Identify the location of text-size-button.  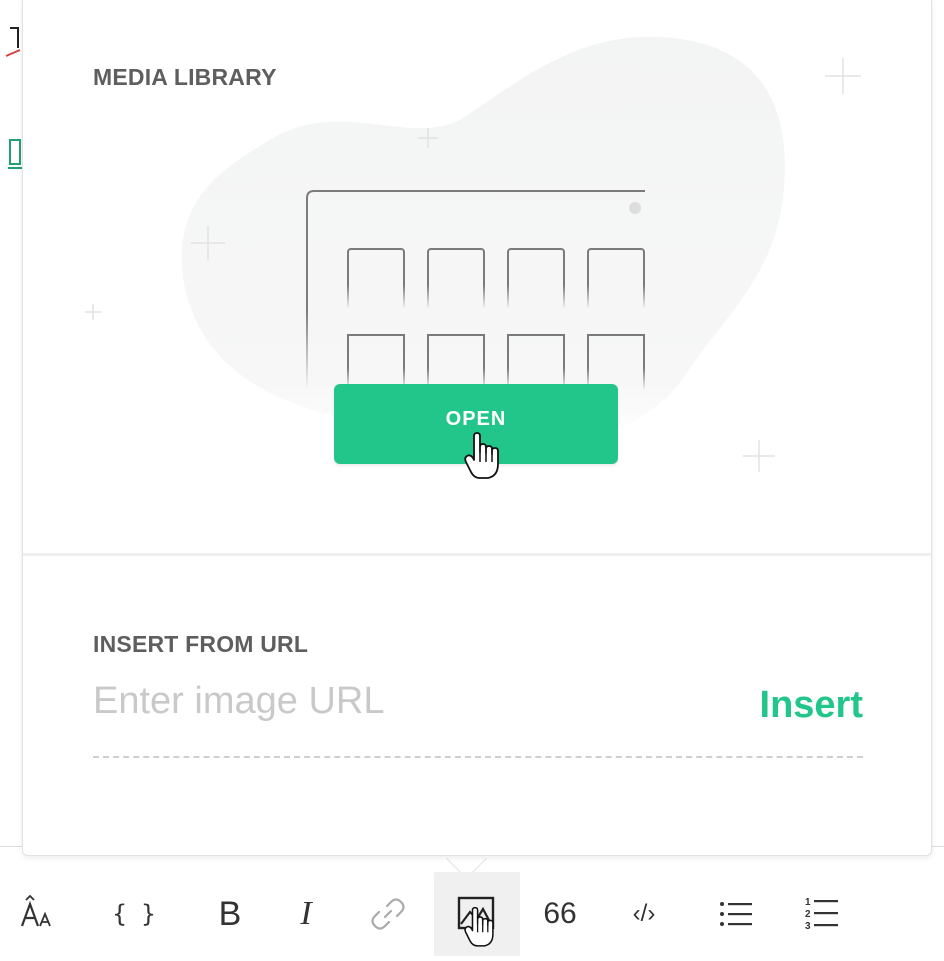
(38, 914).